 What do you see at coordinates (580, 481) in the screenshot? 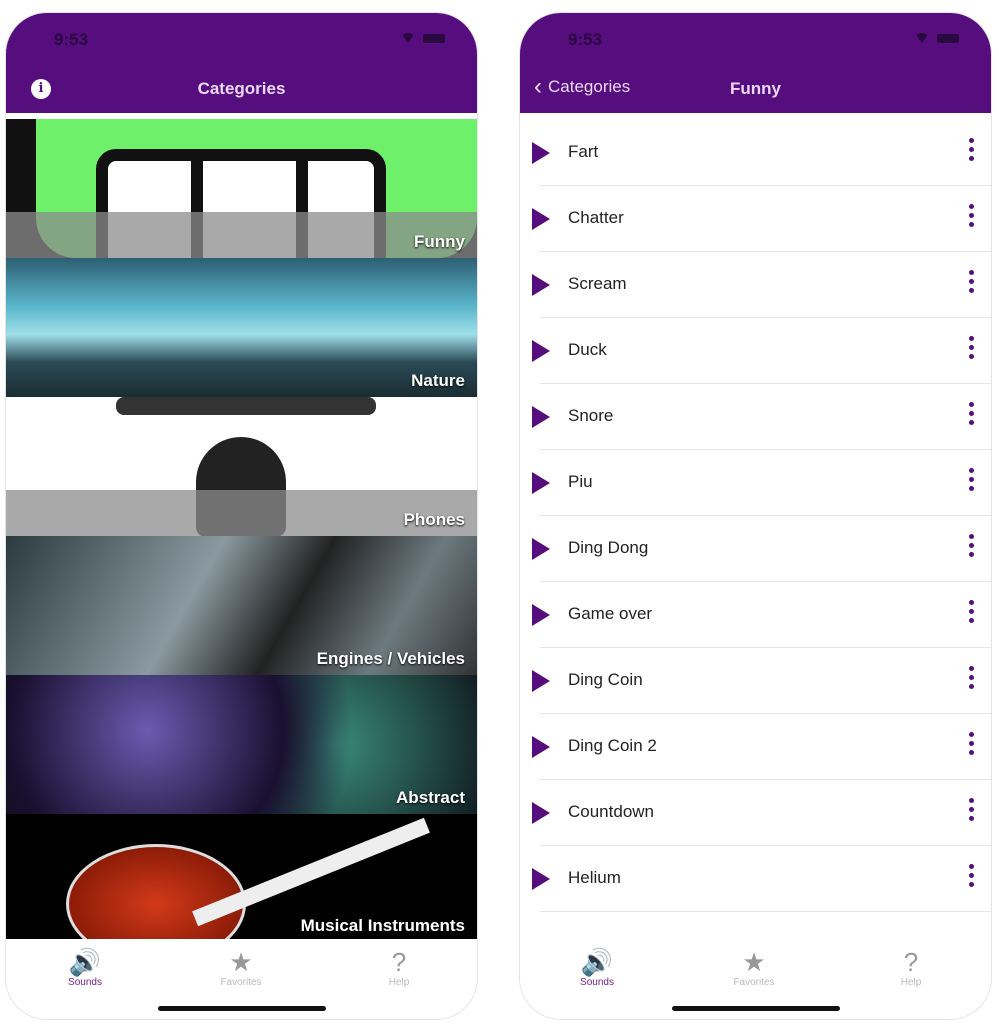
I see `sound-name: Piu` at bounding box center [580, 481].